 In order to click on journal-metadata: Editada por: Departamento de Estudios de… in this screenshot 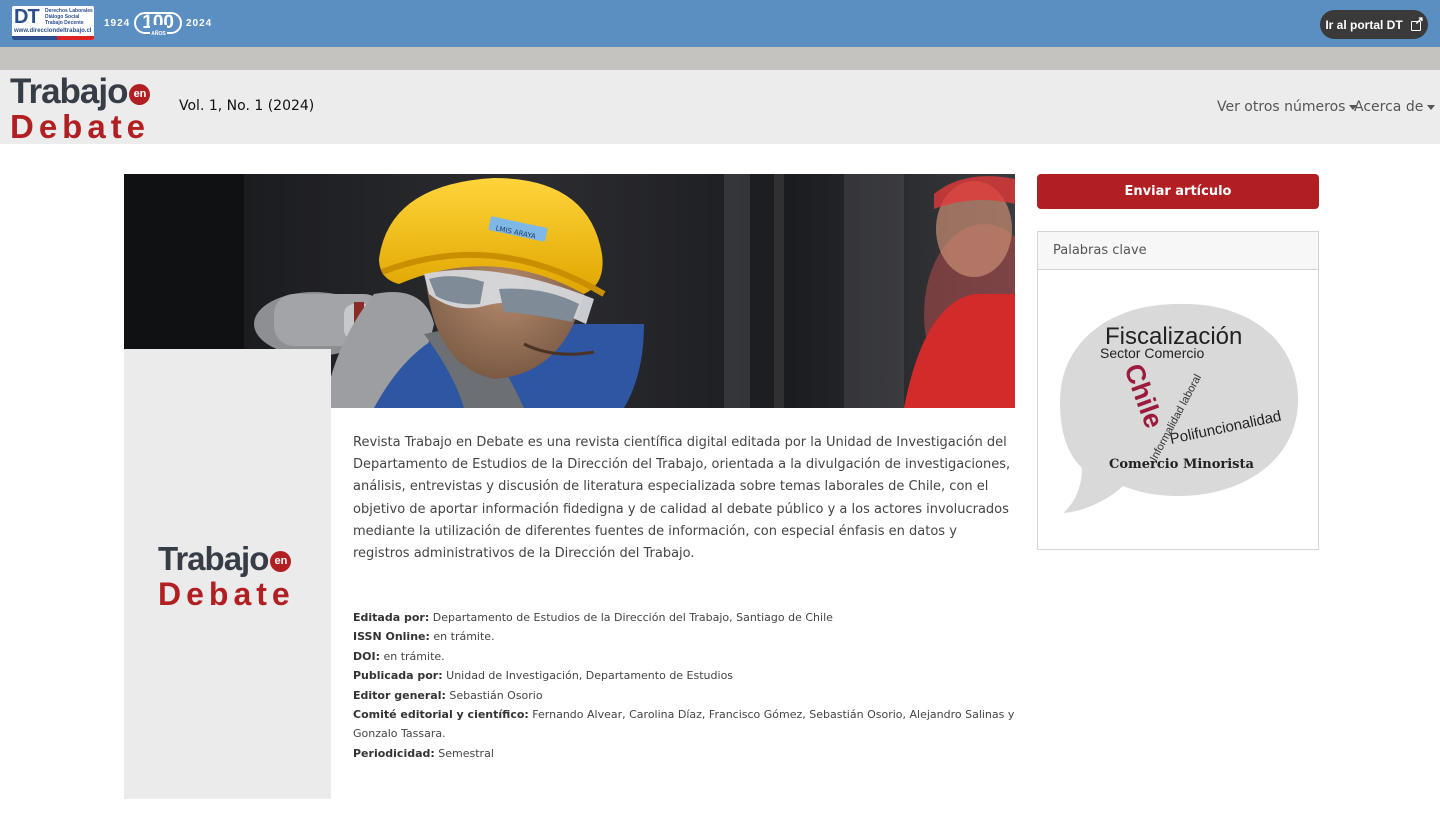, I will do `click(684, 685)`.